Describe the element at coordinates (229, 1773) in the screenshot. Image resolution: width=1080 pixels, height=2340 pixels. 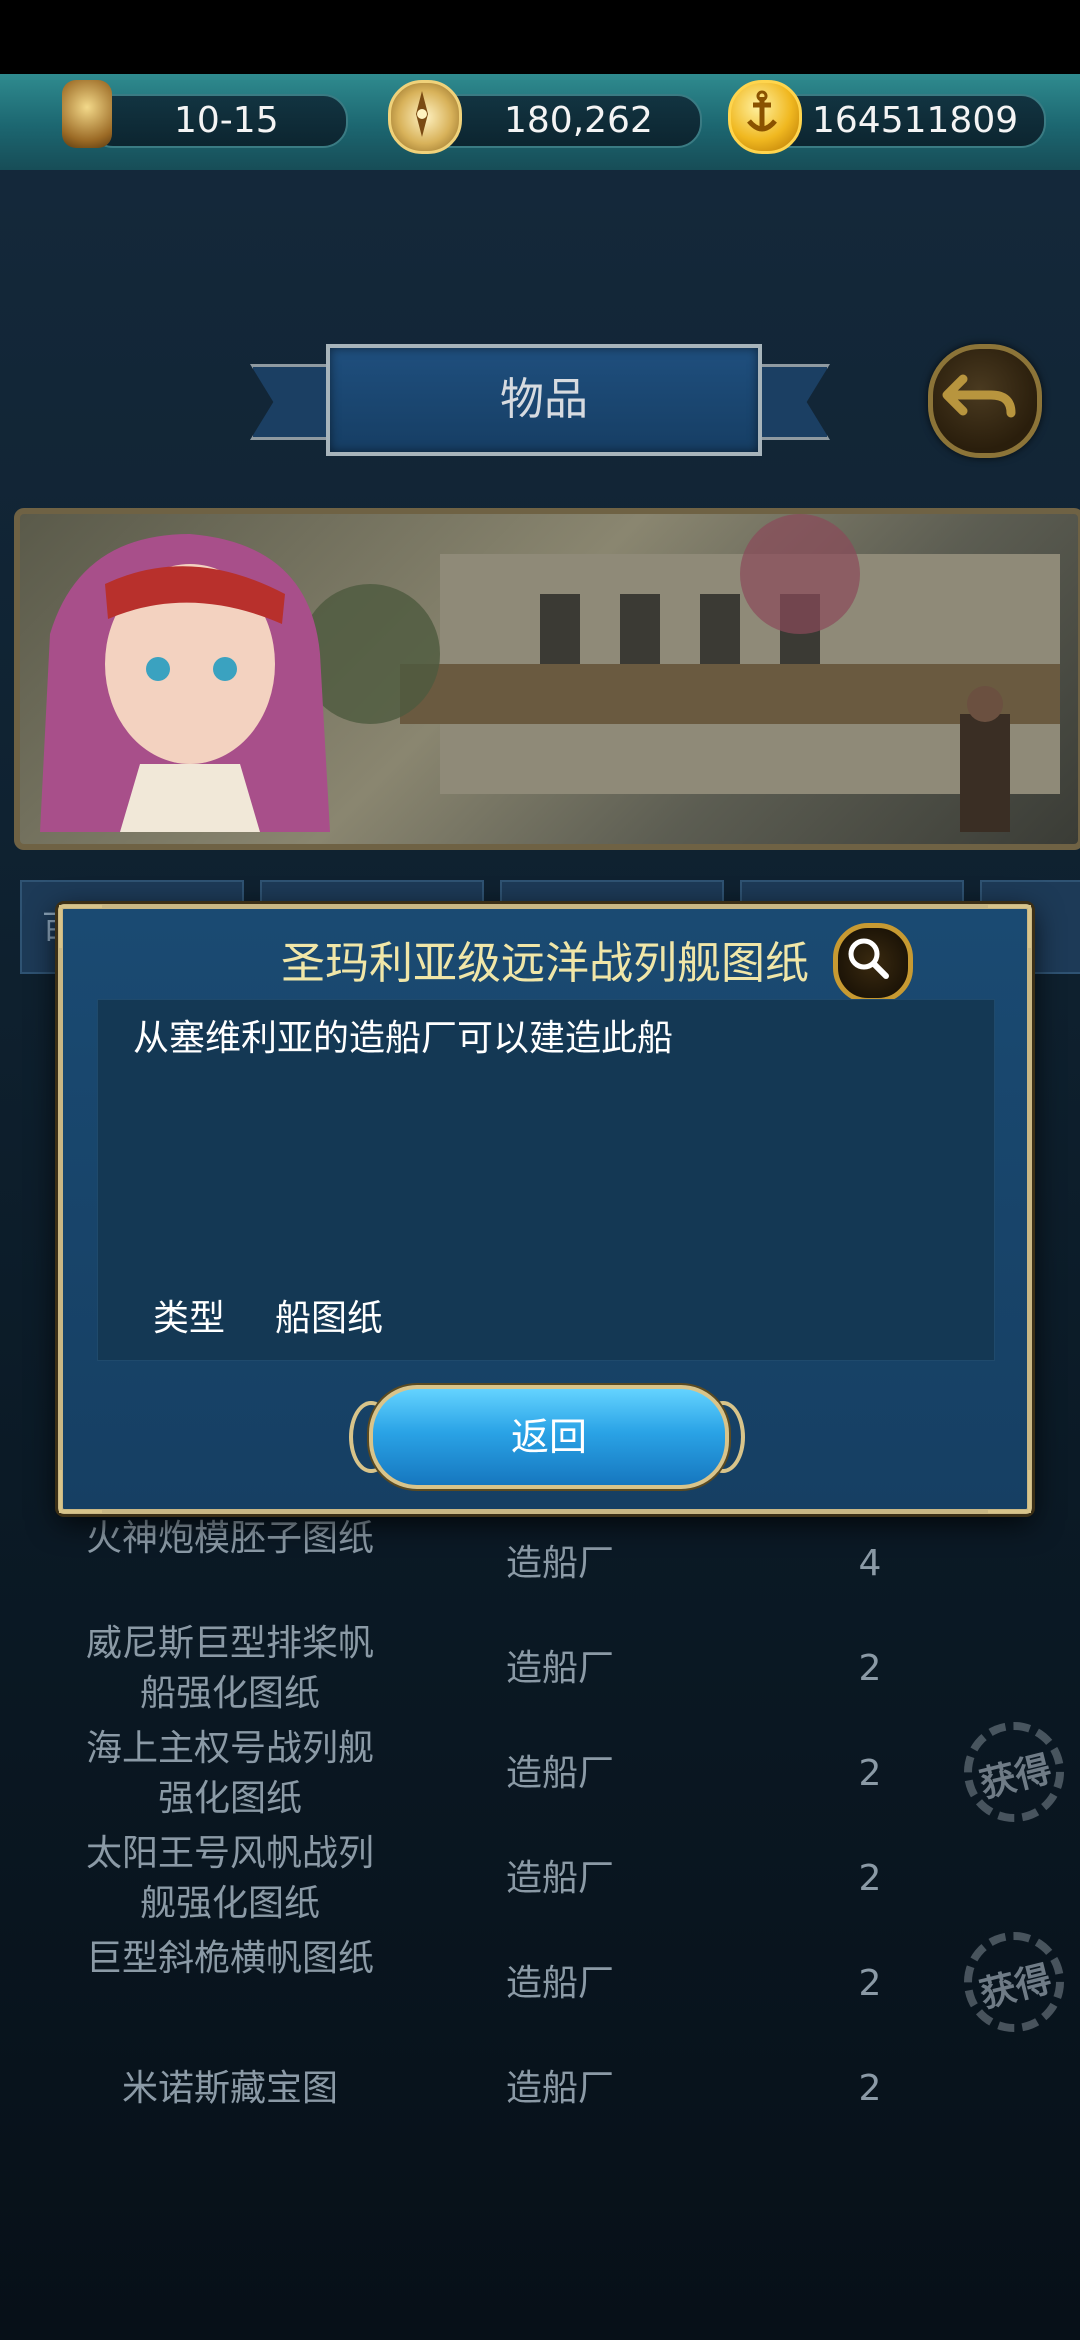
I see `item-name: 海上主权号战列舰强化图纸` at that location.